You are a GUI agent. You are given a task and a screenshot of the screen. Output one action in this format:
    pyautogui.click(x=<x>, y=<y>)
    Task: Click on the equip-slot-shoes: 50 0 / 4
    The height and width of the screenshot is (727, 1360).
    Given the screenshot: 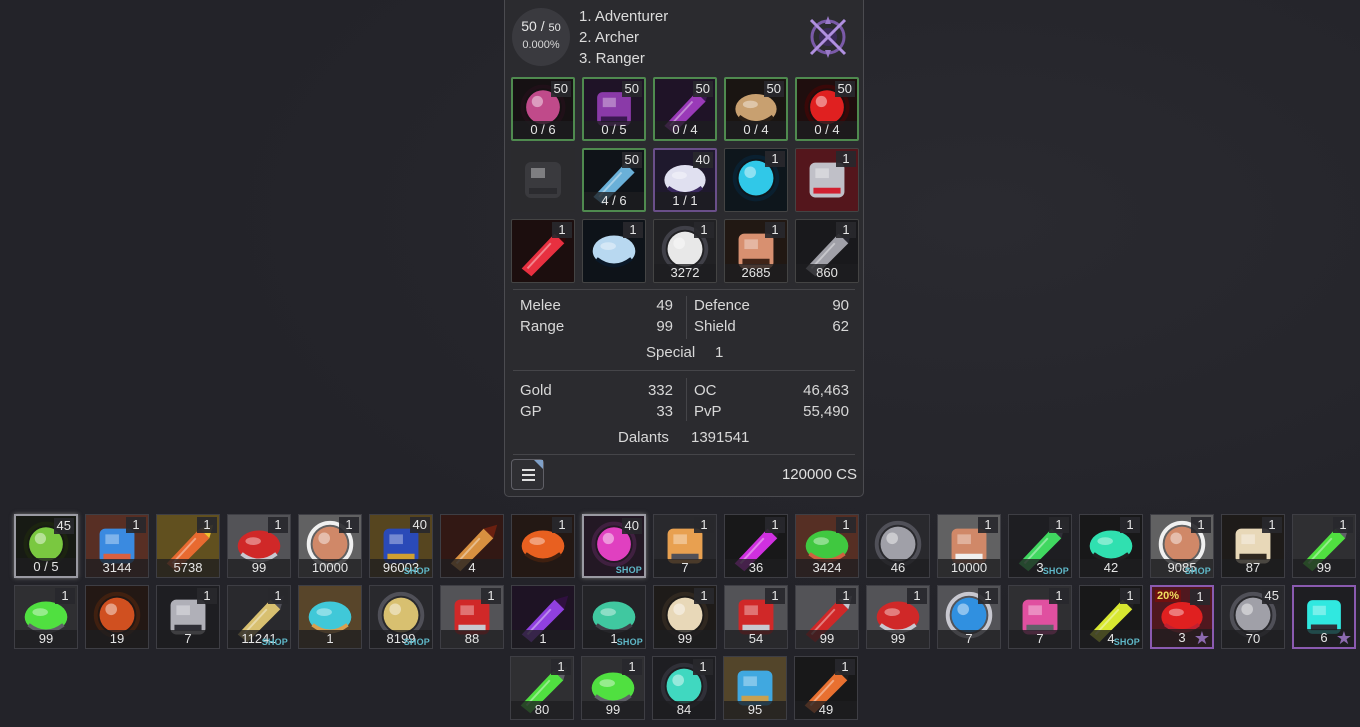 What is the action you would take?
    pyautogui.click(x=756, y=109)
    